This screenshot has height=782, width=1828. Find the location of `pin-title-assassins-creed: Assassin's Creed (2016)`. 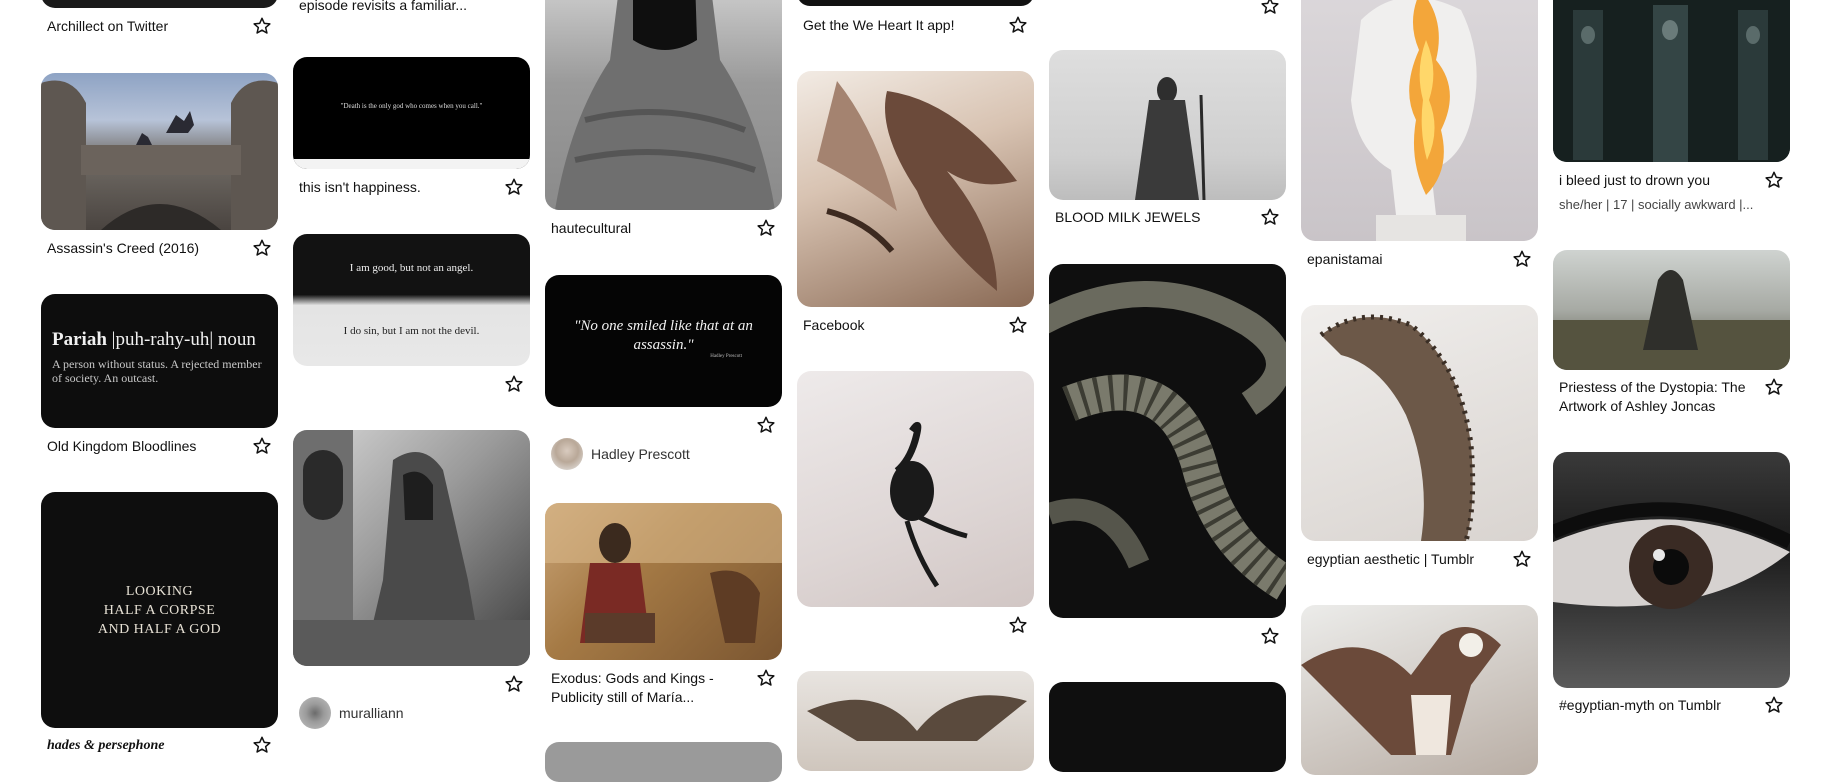

pin-title-assassins-creed: Assassin's Creed (2016) is located at coordinates (147, 248).